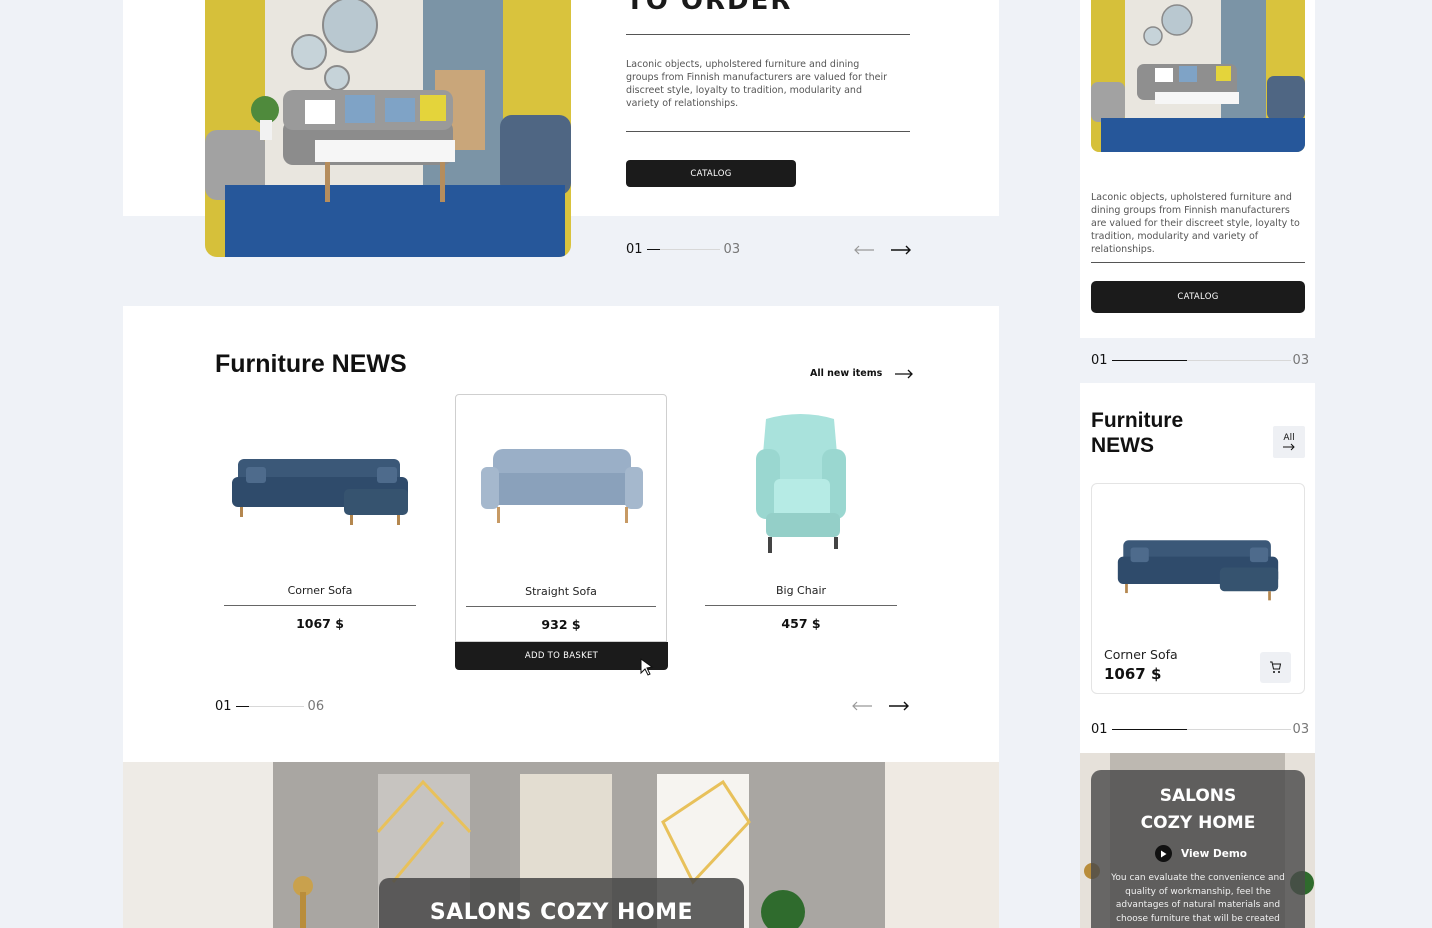 Image resolution: width=1432 pixels, height=928 pixels. I want to click on product-card: Big Chair 457 $, so click(801, 519).